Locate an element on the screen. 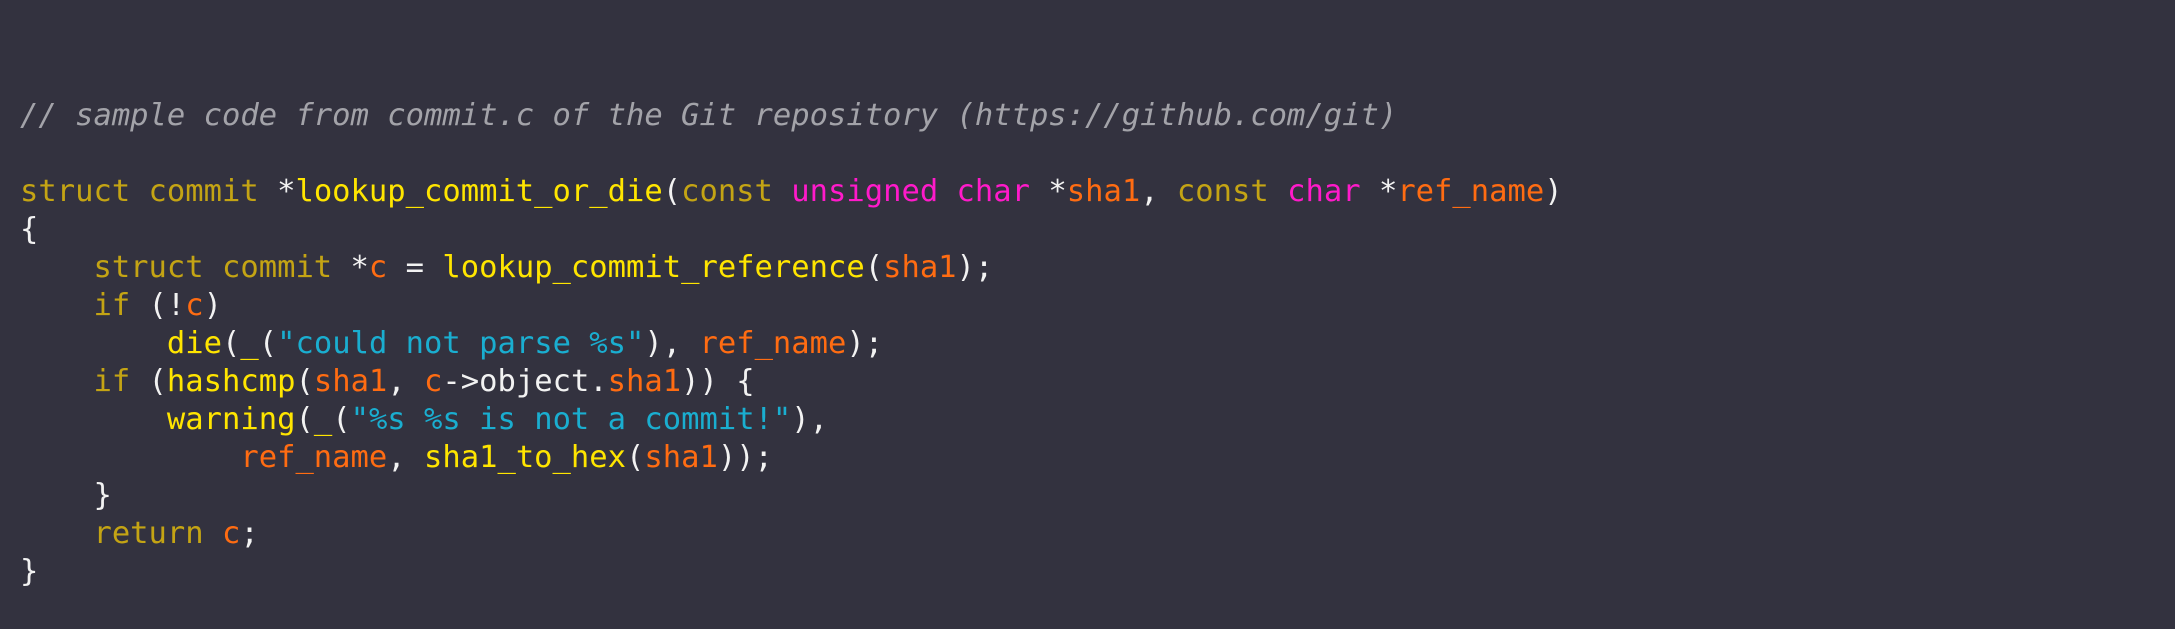  code-line: warning(_("%s %s is not a commit!"), is located at coordinates (1097, 420).